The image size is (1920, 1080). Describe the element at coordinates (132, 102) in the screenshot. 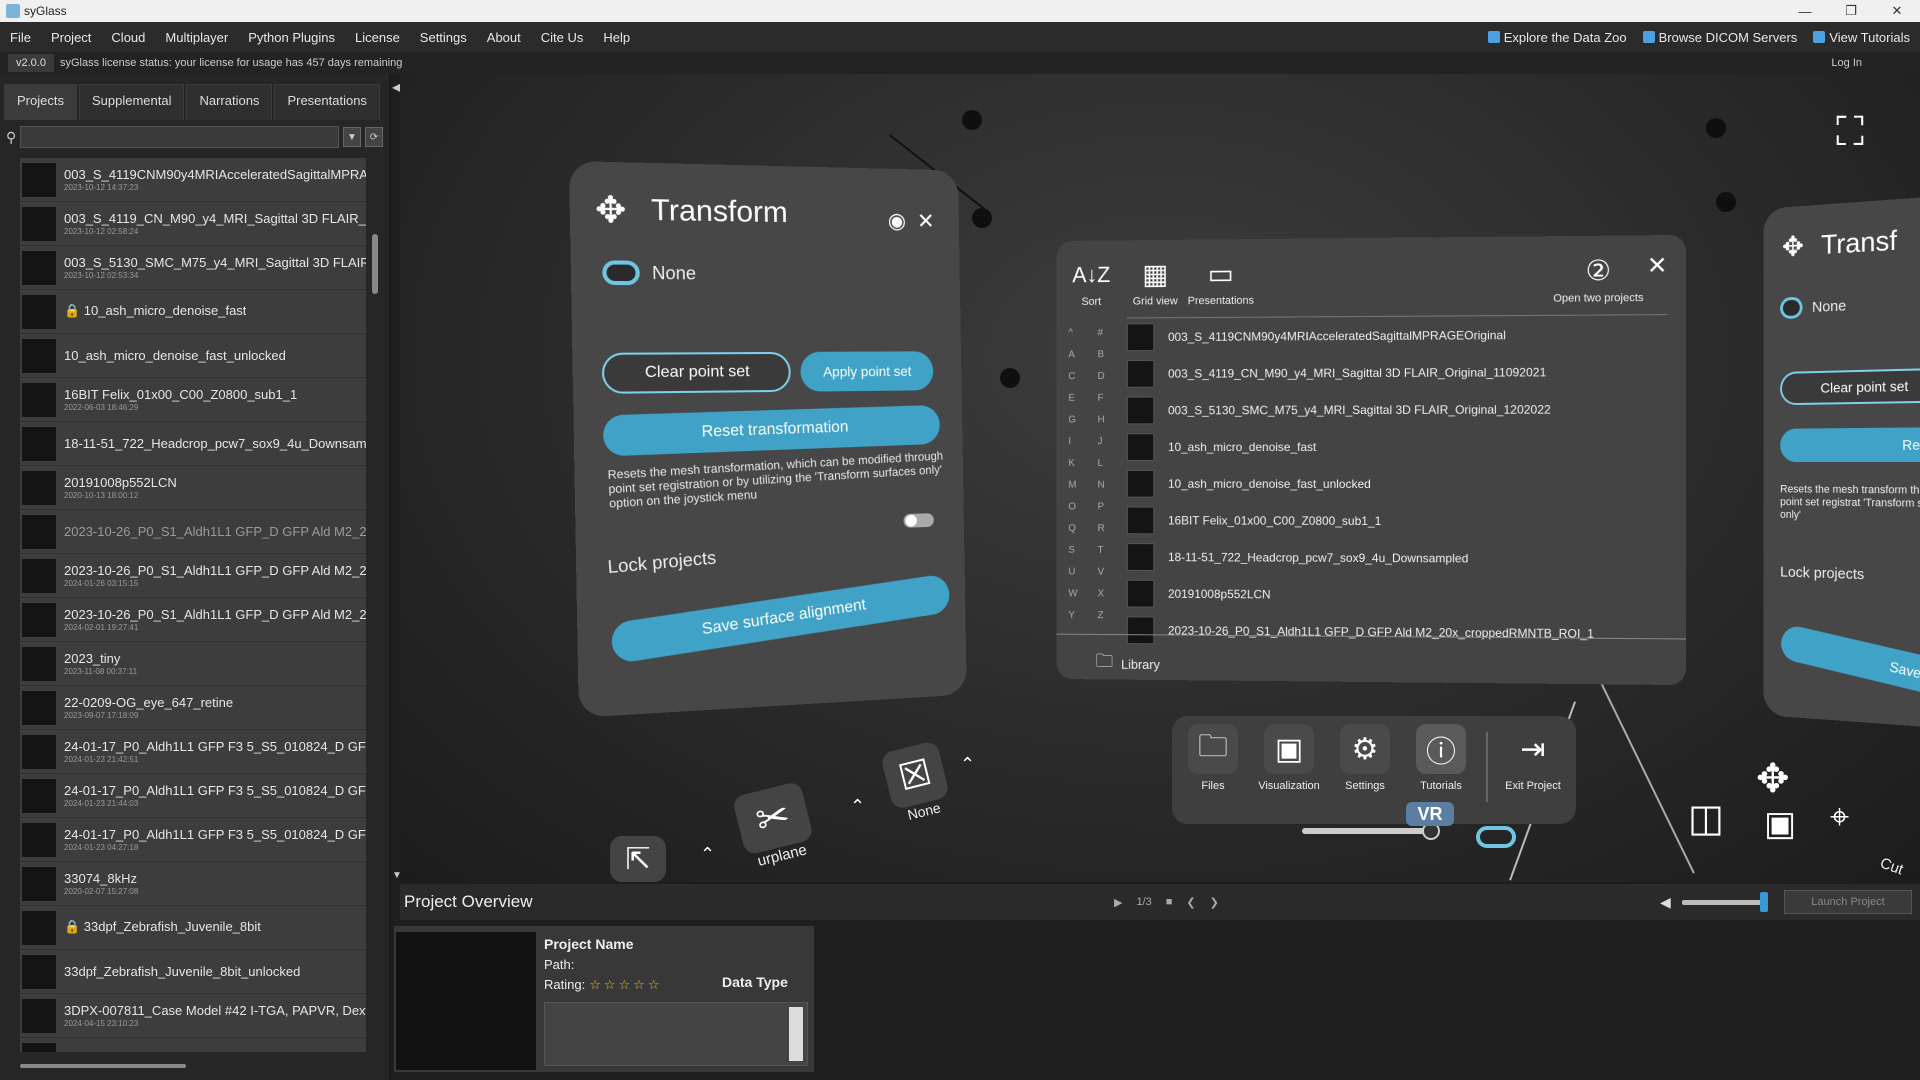

I see `tab-supplemental: Supplemental` at that location.